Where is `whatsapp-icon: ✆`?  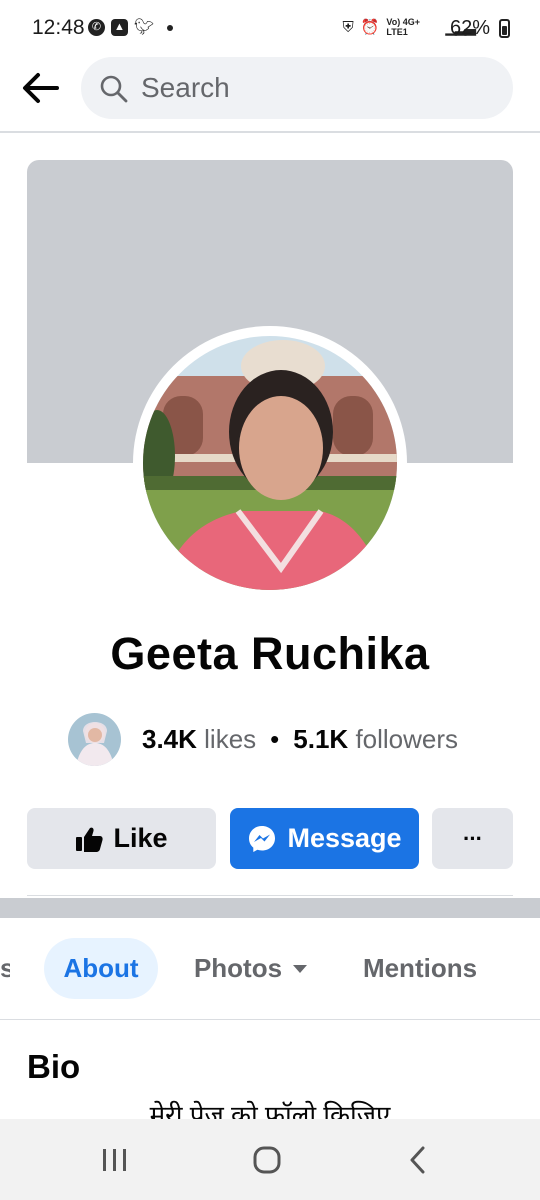
whatsapp-icon: ✆ is located at coordinates (96, 27).